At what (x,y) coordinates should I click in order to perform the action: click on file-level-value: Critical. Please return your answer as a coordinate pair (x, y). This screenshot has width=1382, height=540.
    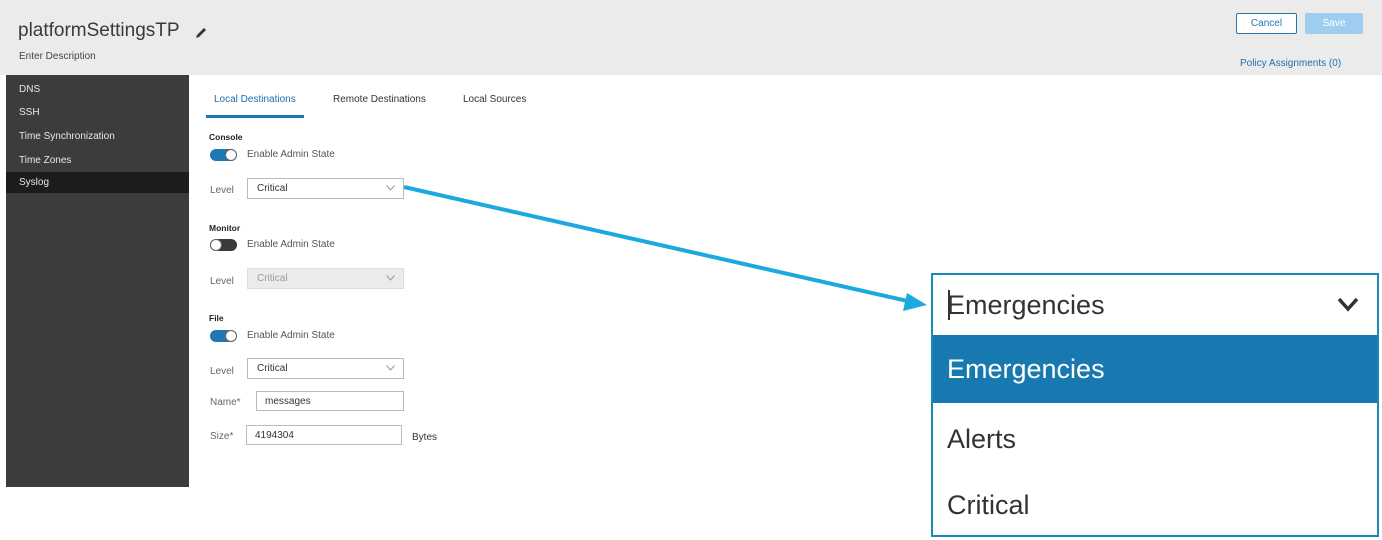
    Looking at the image, I should click on (272, 368).